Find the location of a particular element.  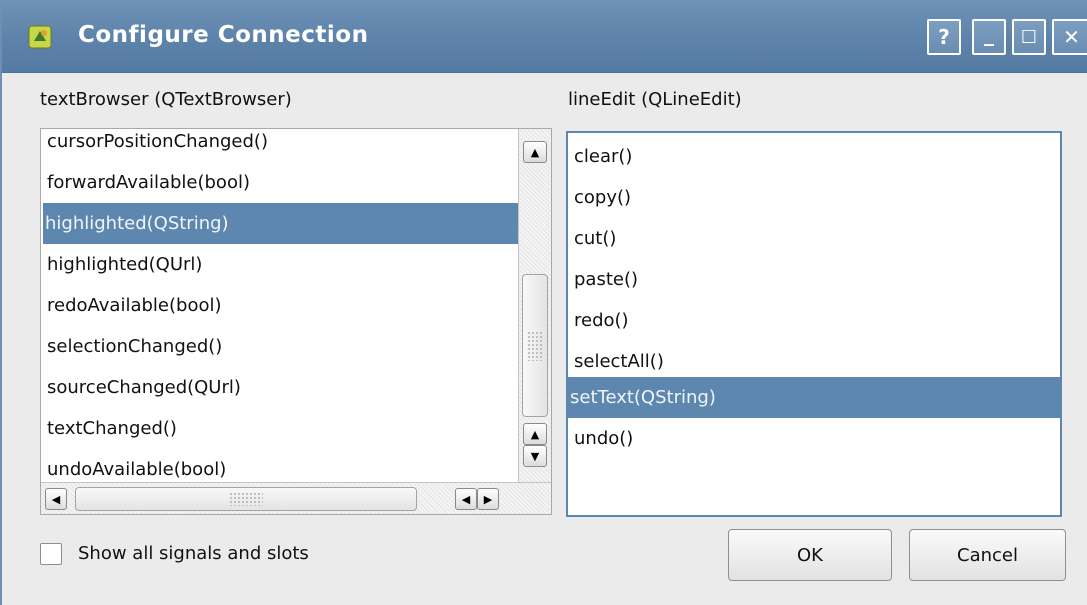

horizontal-scrollbar: ◀ ◀ ▶ is located at coordinates (296, 498).